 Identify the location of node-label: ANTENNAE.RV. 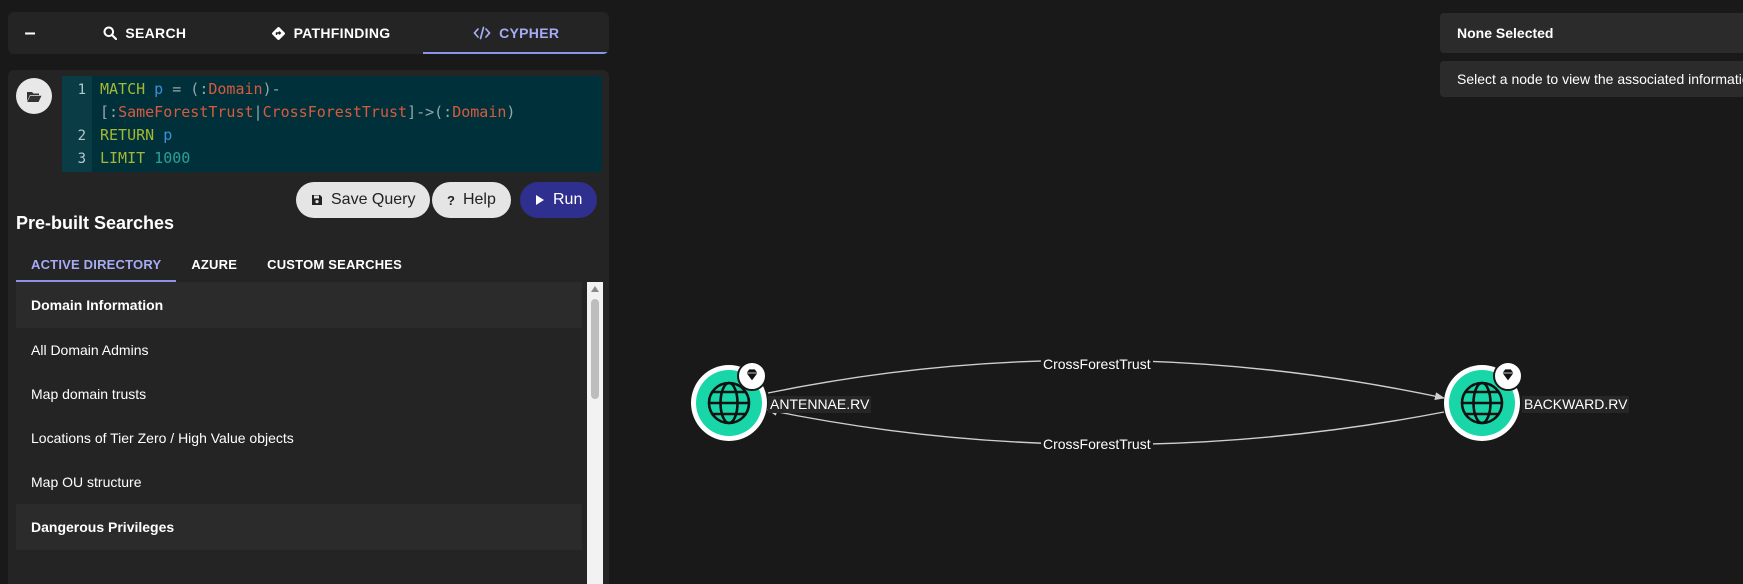
(820, 404).